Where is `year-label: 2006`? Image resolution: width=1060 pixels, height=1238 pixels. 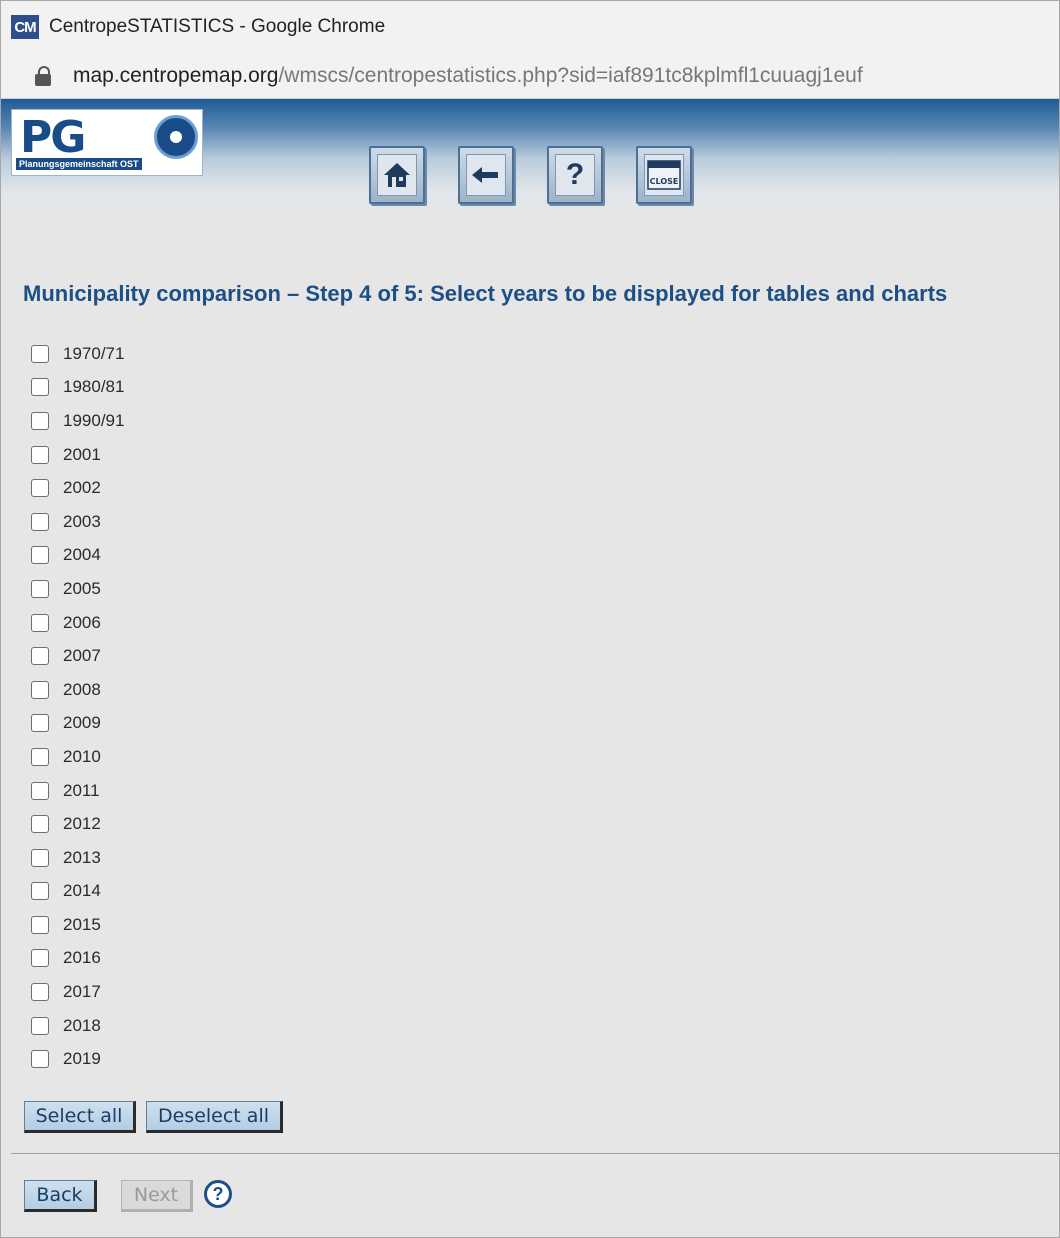 year-label: 2006 is located at coordinates (82, 623).